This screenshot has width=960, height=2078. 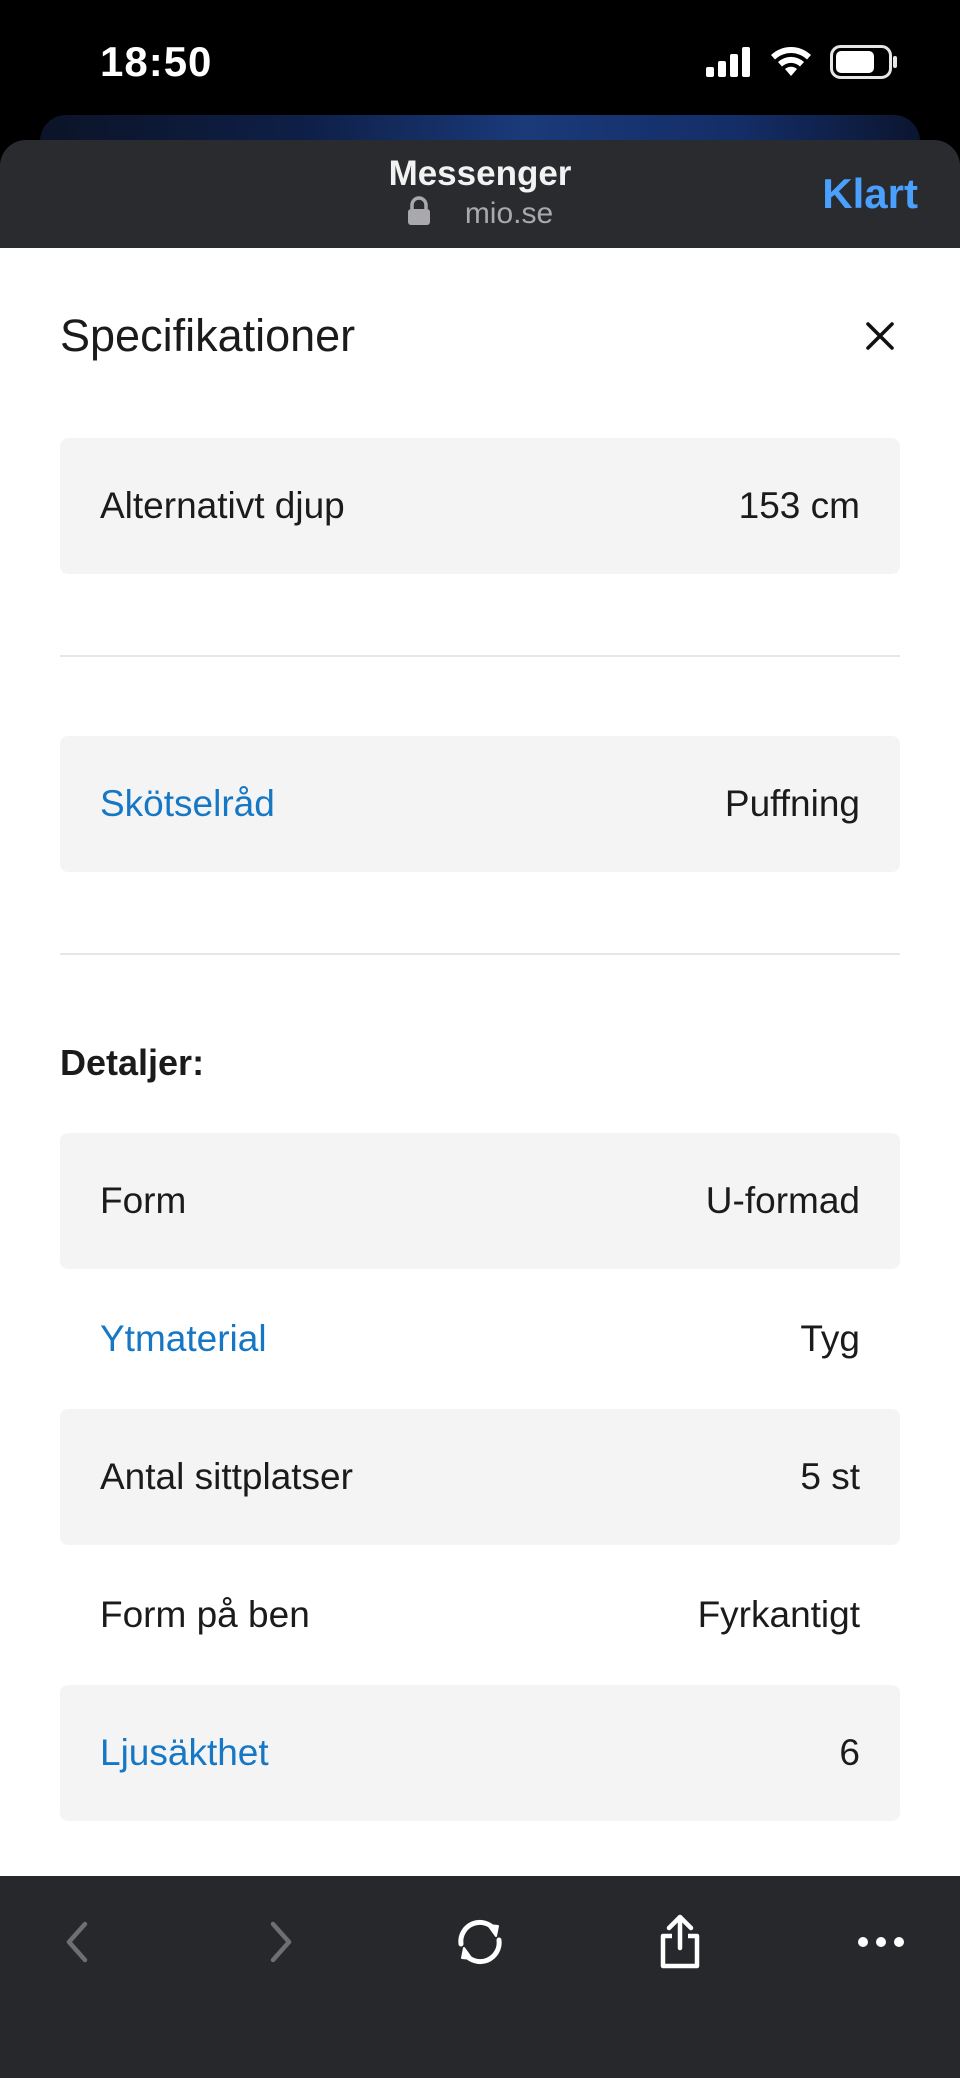 I want to click on spec-row-leg-shape: Form på ben Fyrkantigt, so click(x=480, y=1615).